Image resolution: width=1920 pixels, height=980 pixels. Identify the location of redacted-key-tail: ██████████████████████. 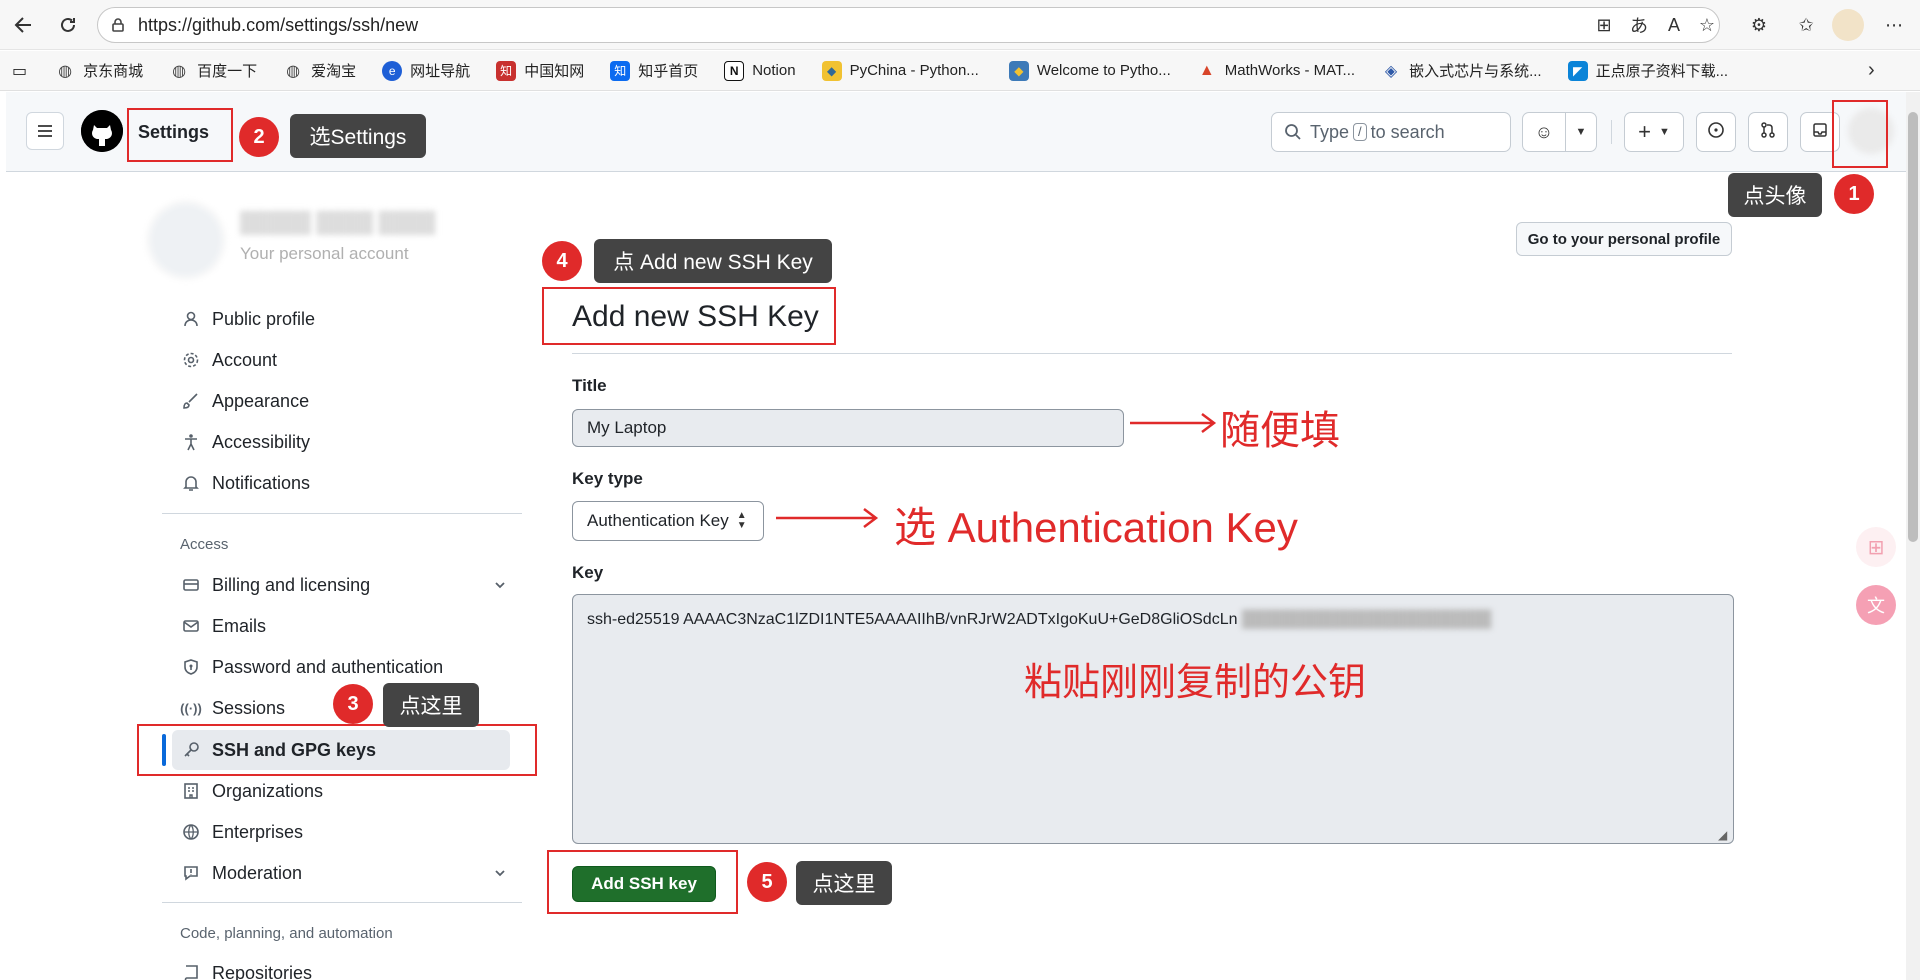
(1364, 619).